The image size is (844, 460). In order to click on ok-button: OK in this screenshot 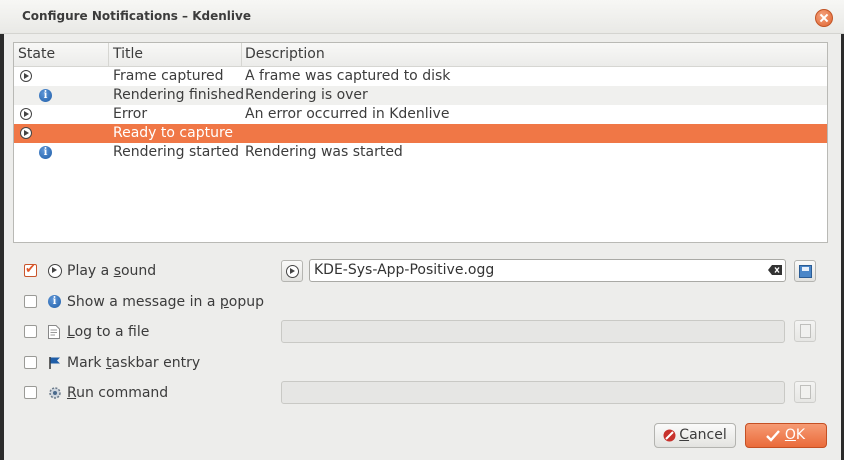, I will do `click(786, 435)`.